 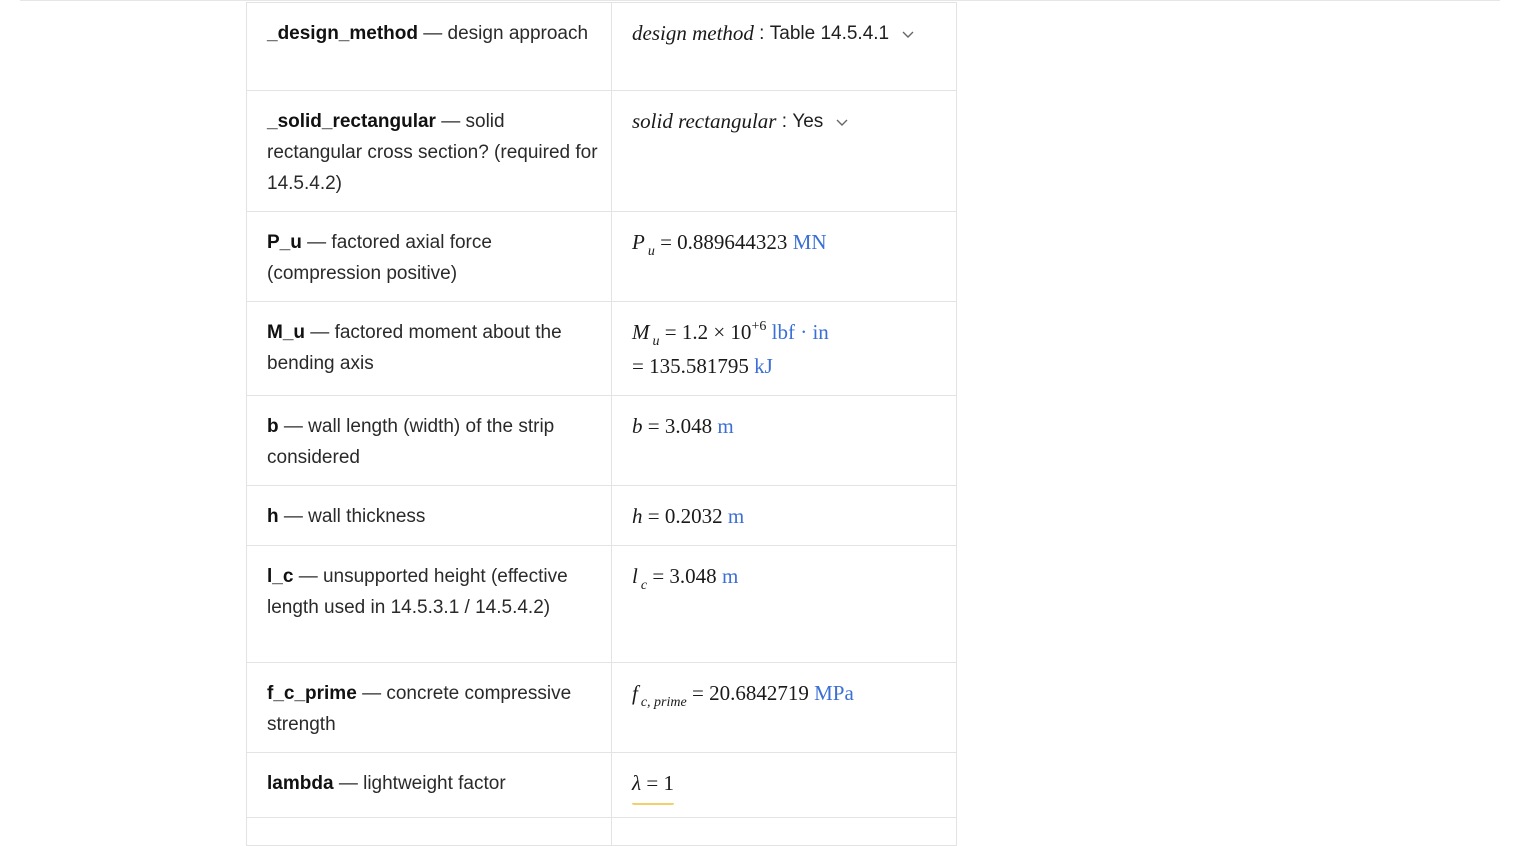 What do you see at coordinates (784, 831) in the screenshot?
I see `value-cell` at bounding box center [784, 831].